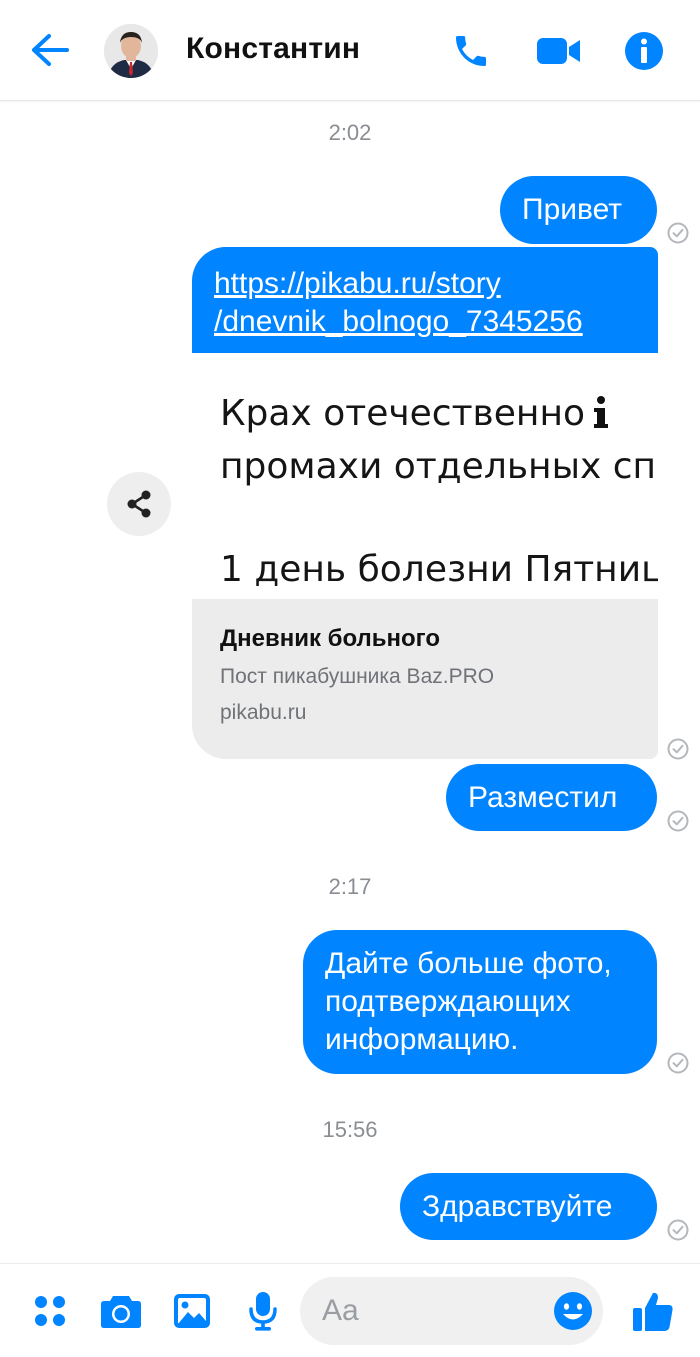  Describe the element at coordinates (330, 638) in the screenshot. I see `link-title: Дневник больного` at that location.